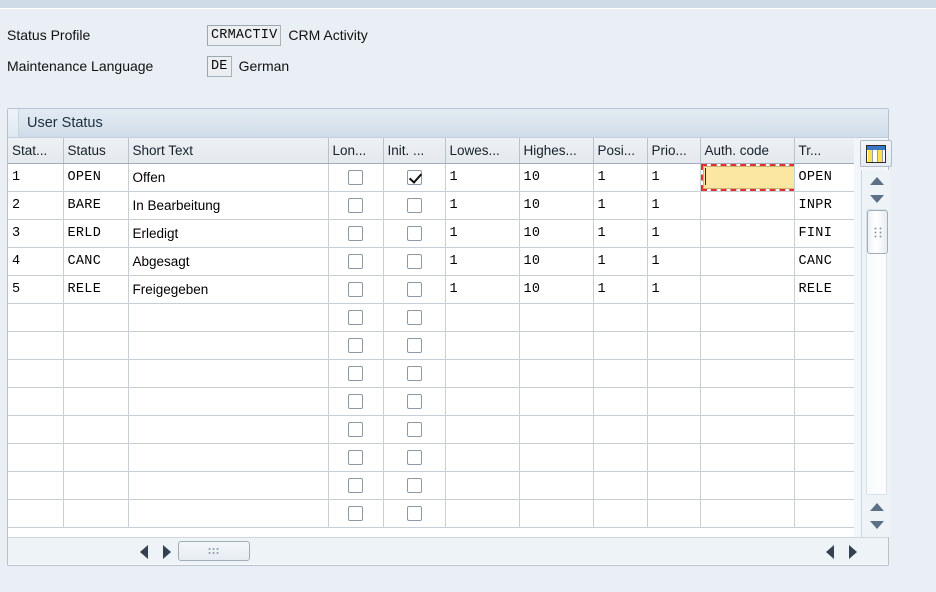 The height and width of the screenshot is (592, 936). I want to click on scroll-page-up-button, so click(876, 507).